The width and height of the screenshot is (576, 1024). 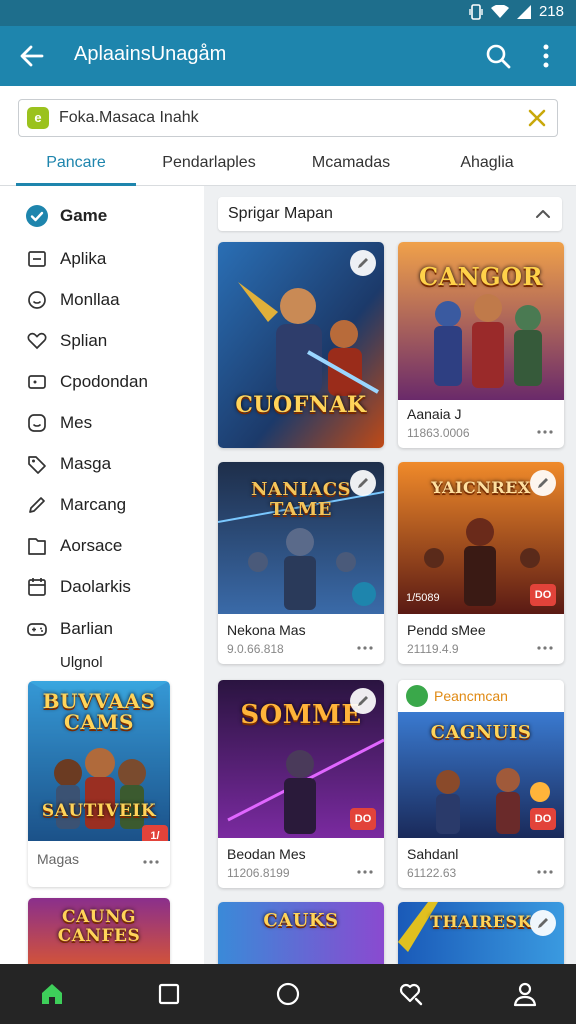 I want to click on sidebar-item-ulgnol: Ulgnol, so click(x=102, y=663).